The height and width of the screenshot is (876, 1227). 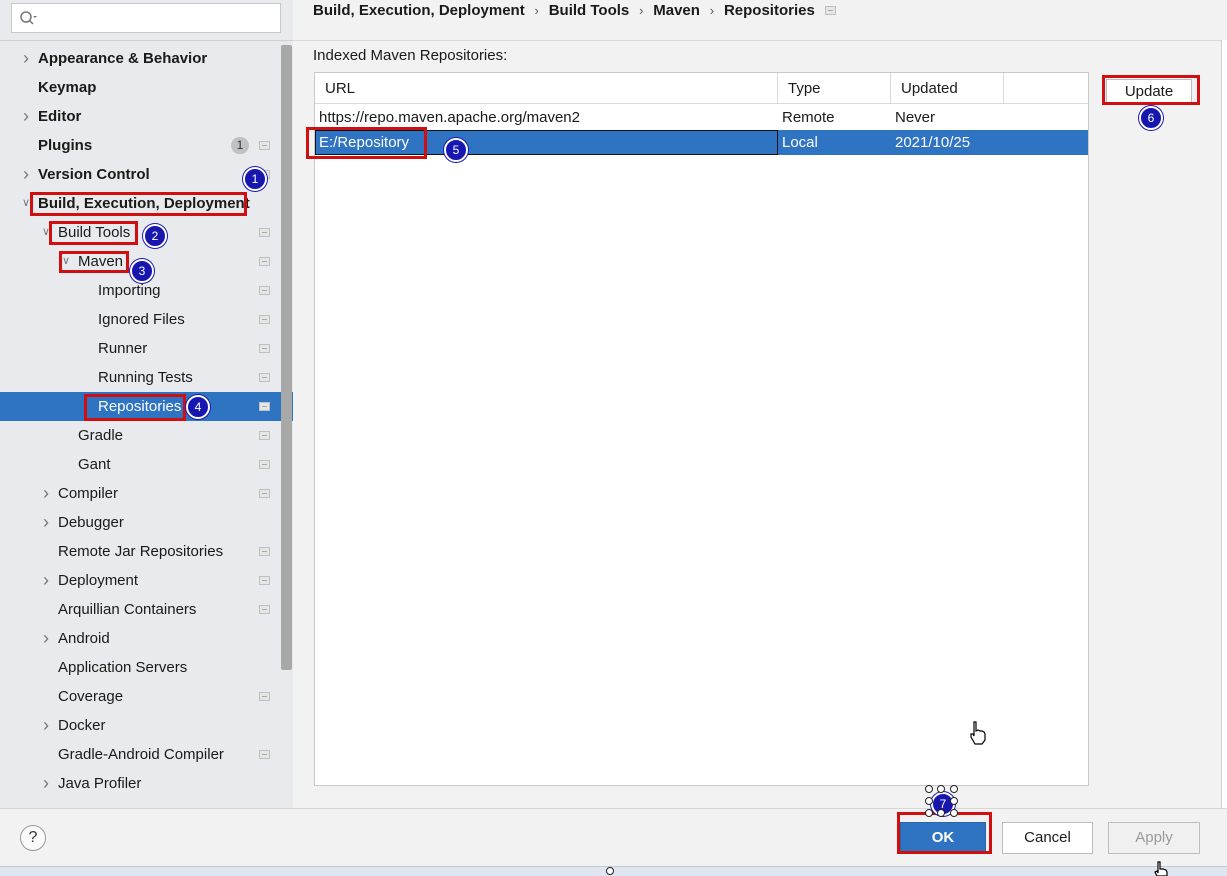 What do you see at coordinates (146, 145) in the screenshot?
I see `sidebar-item: Plugins 1` at bounding box center [146, 145].